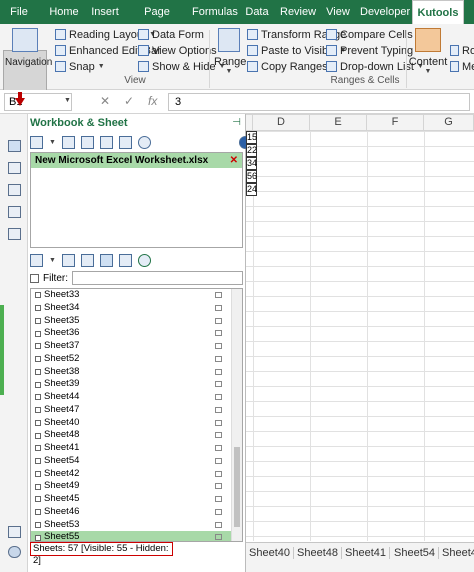 This screenshot has width=474, height=572. What do you see at coordinates (298, 12) in the screenshot?
I see `tab-review: Review` at bounding box center [298, 12].